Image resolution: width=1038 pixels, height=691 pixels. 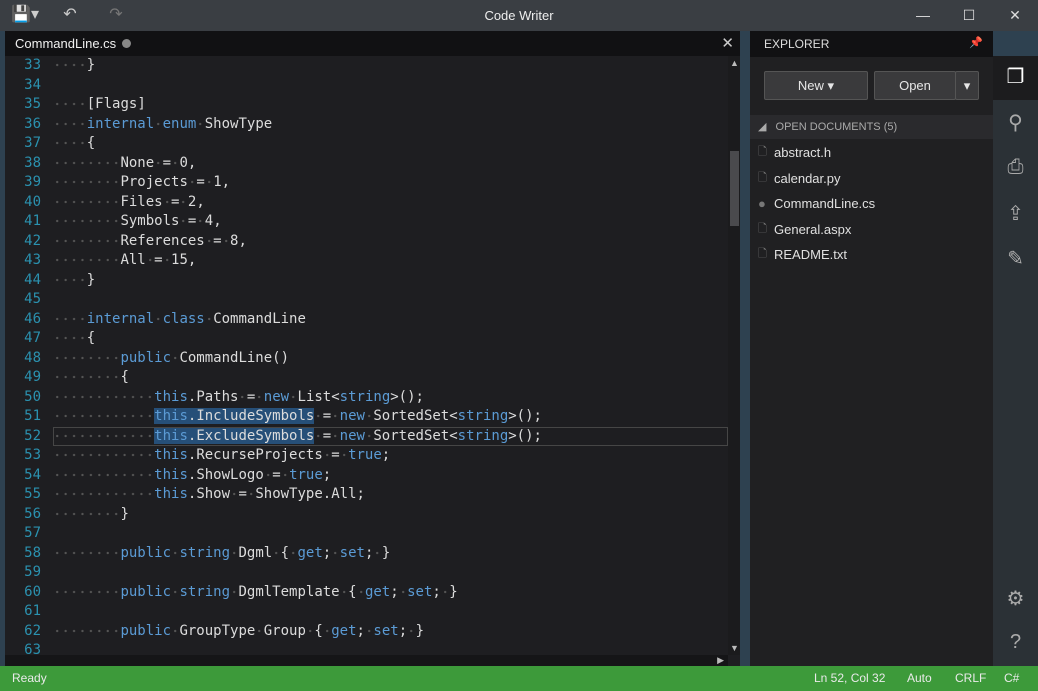 I want to click on edit-icon: ✎, so click(x=1015, y=258).